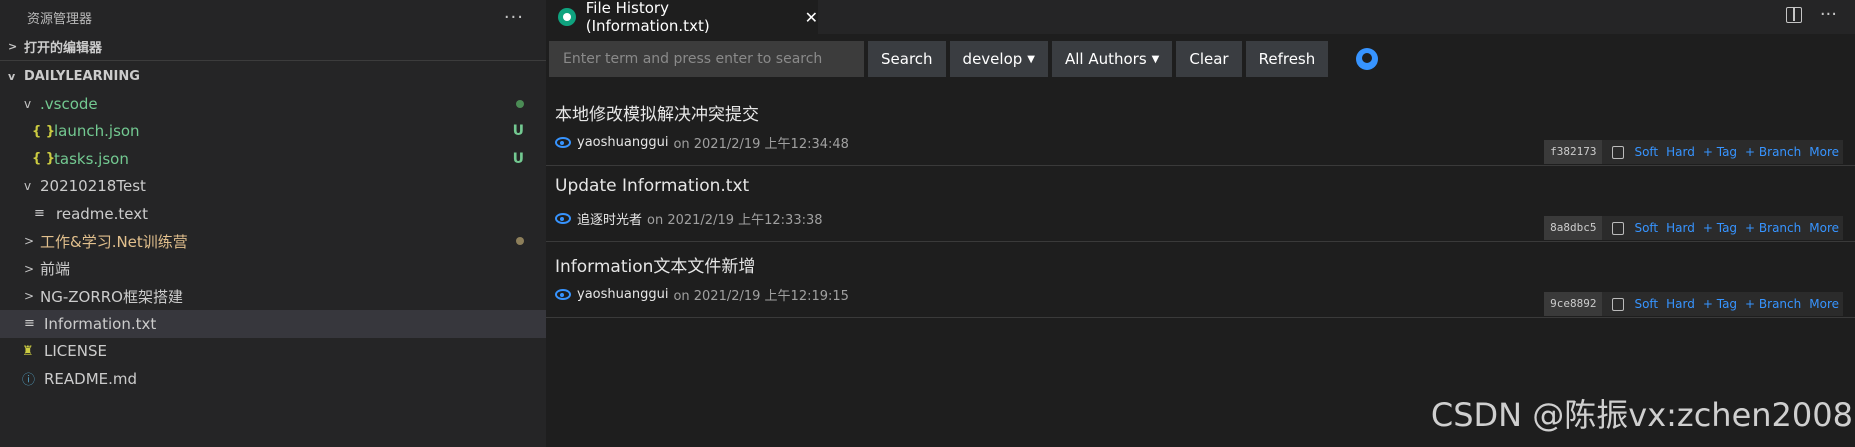  I want to click on tree-item-20210218test-folder: v 20210218Test, so click(273, 187).